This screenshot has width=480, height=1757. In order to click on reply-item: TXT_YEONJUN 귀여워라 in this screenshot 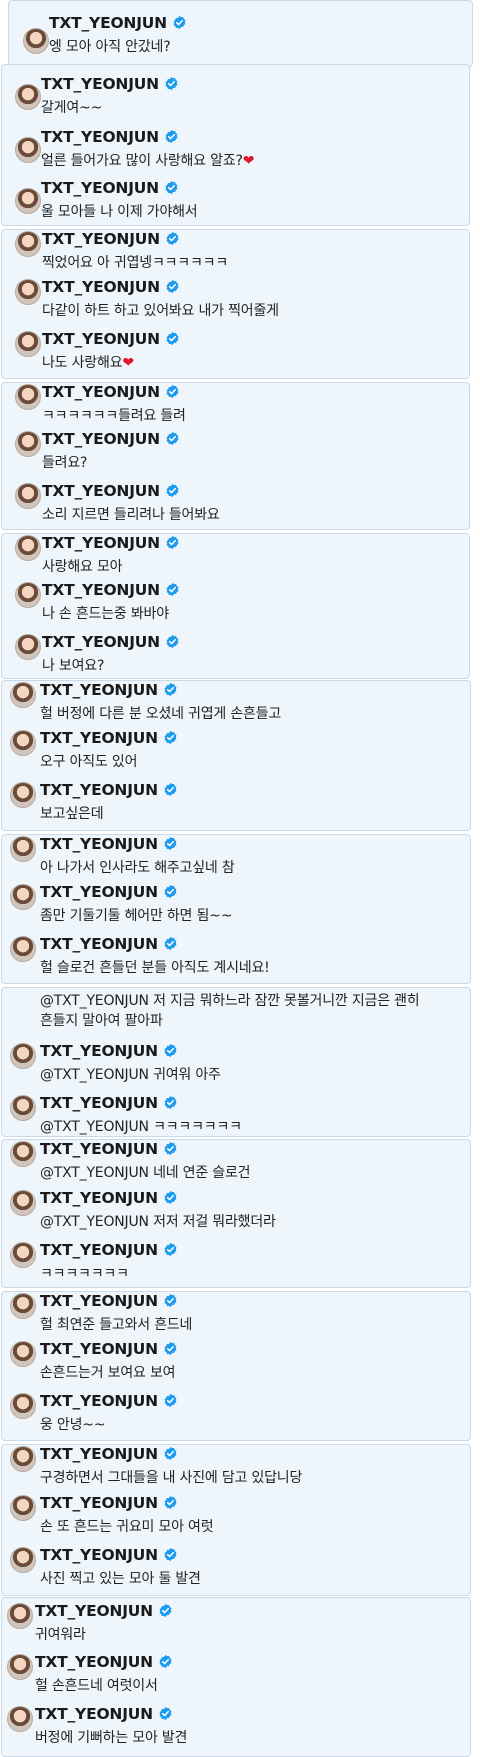, I will do `click(236, 1629)`.